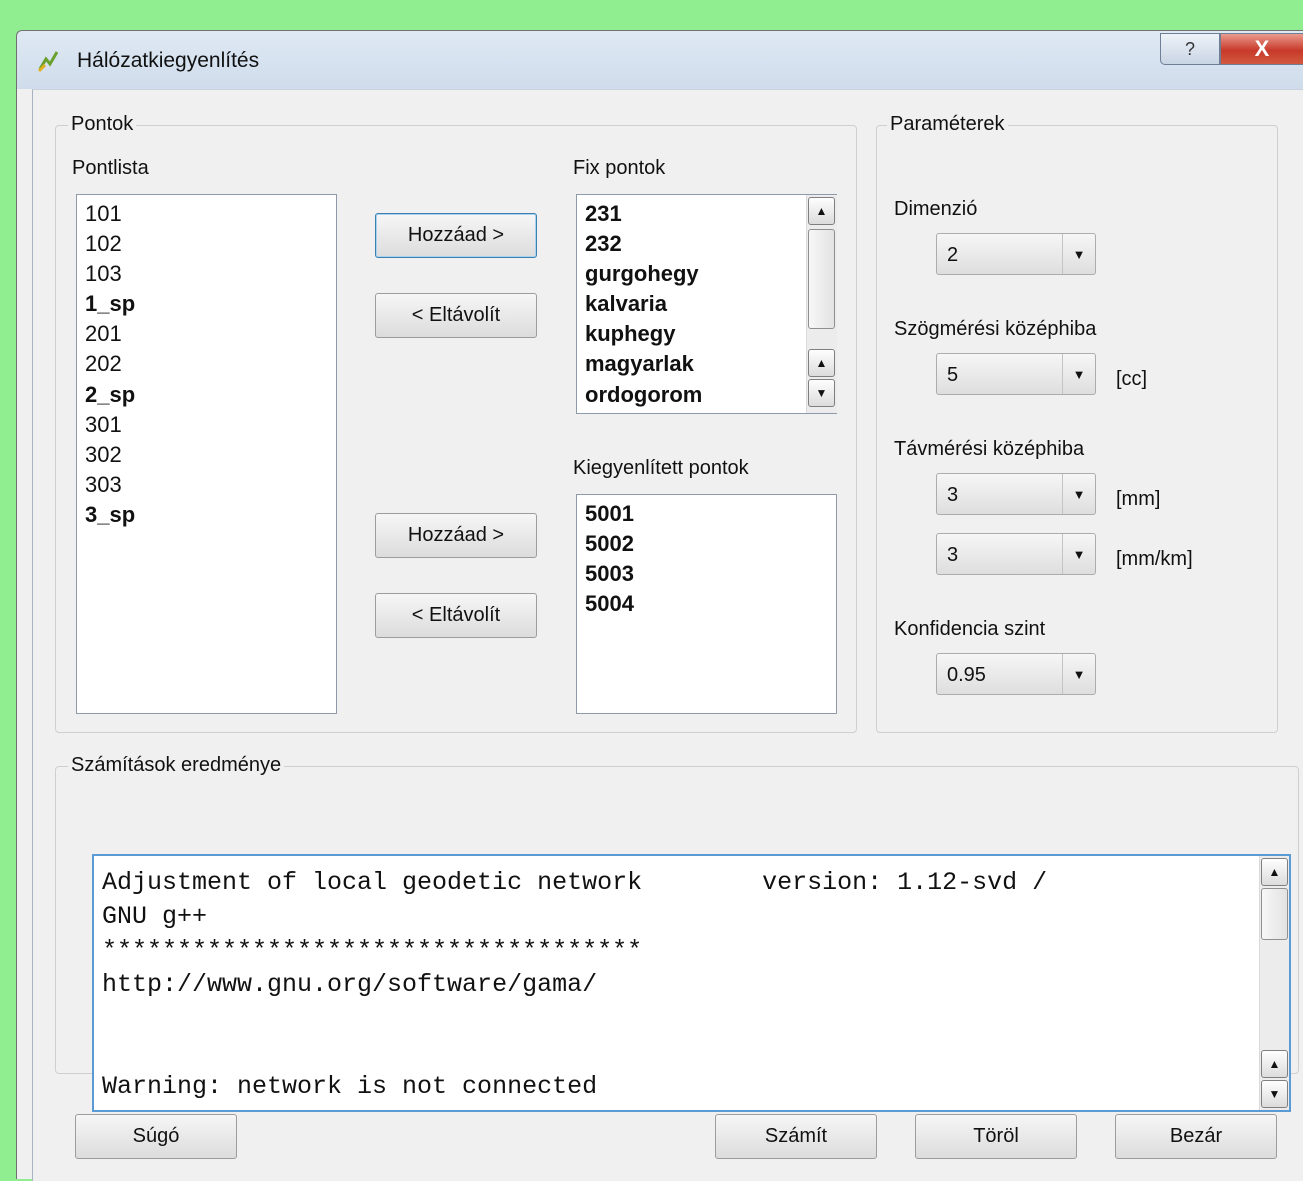 The image size is (1303, 1181). I want to click on angle-error-combobox: 5 ▼, so click(1016, 374).